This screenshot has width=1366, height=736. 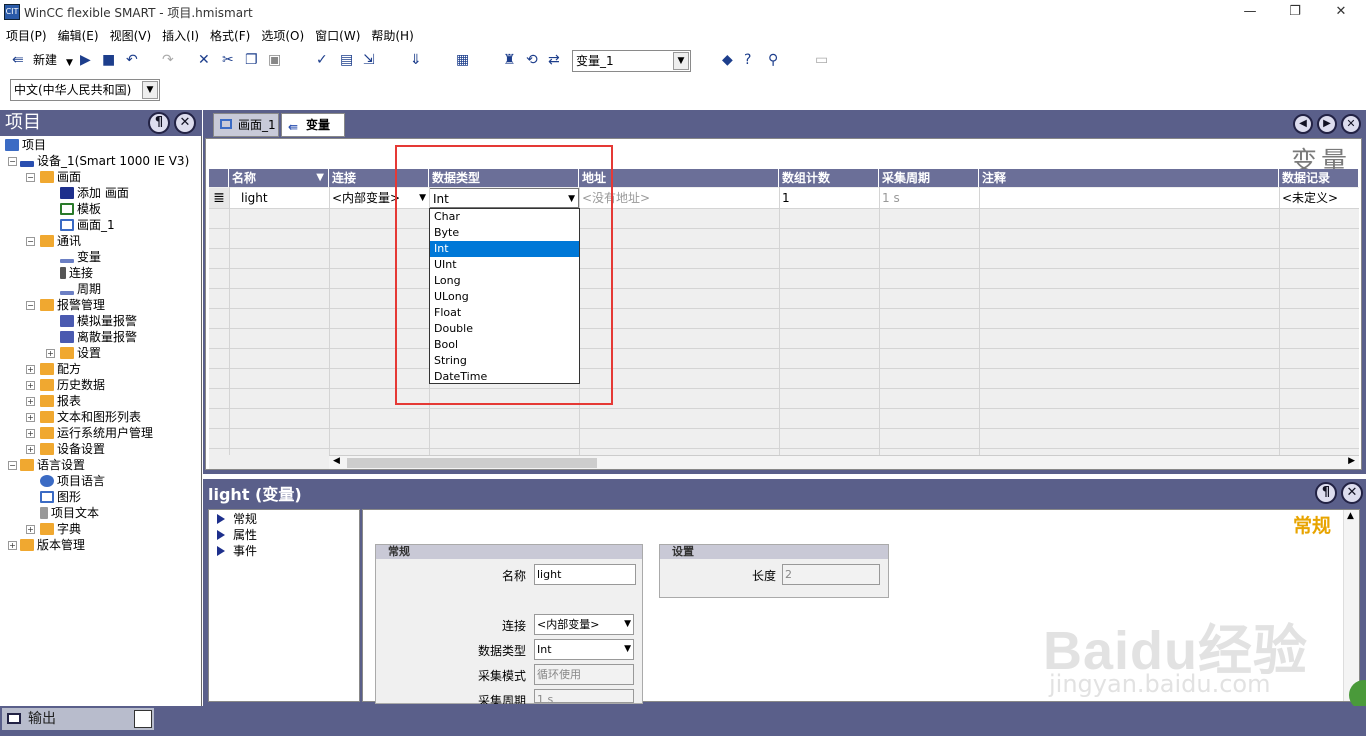 I want to click on restore-button: ❐, so click(x=1295, y=12).